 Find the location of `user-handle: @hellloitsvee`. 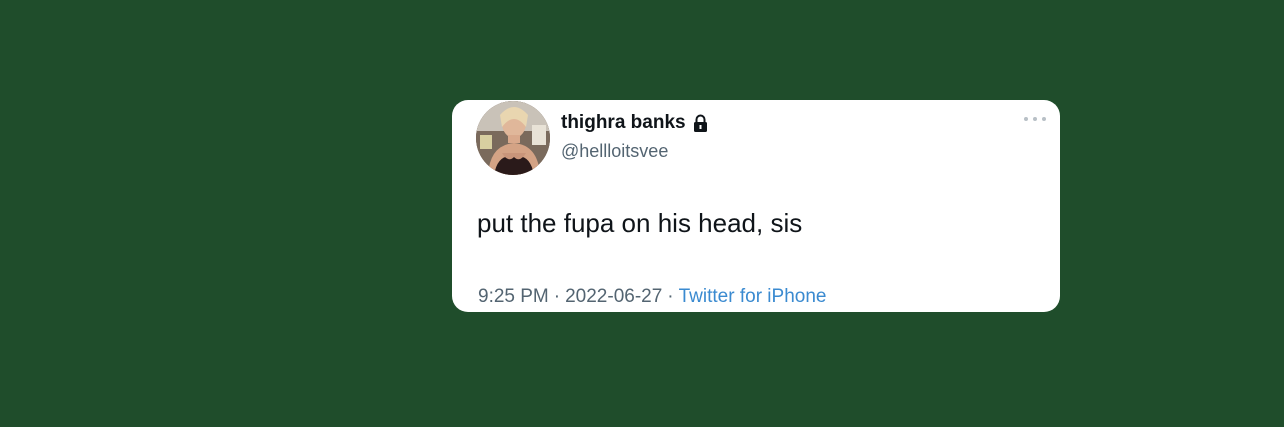

user-handle: @hellloitsvee is located at coordinates (614, 151).